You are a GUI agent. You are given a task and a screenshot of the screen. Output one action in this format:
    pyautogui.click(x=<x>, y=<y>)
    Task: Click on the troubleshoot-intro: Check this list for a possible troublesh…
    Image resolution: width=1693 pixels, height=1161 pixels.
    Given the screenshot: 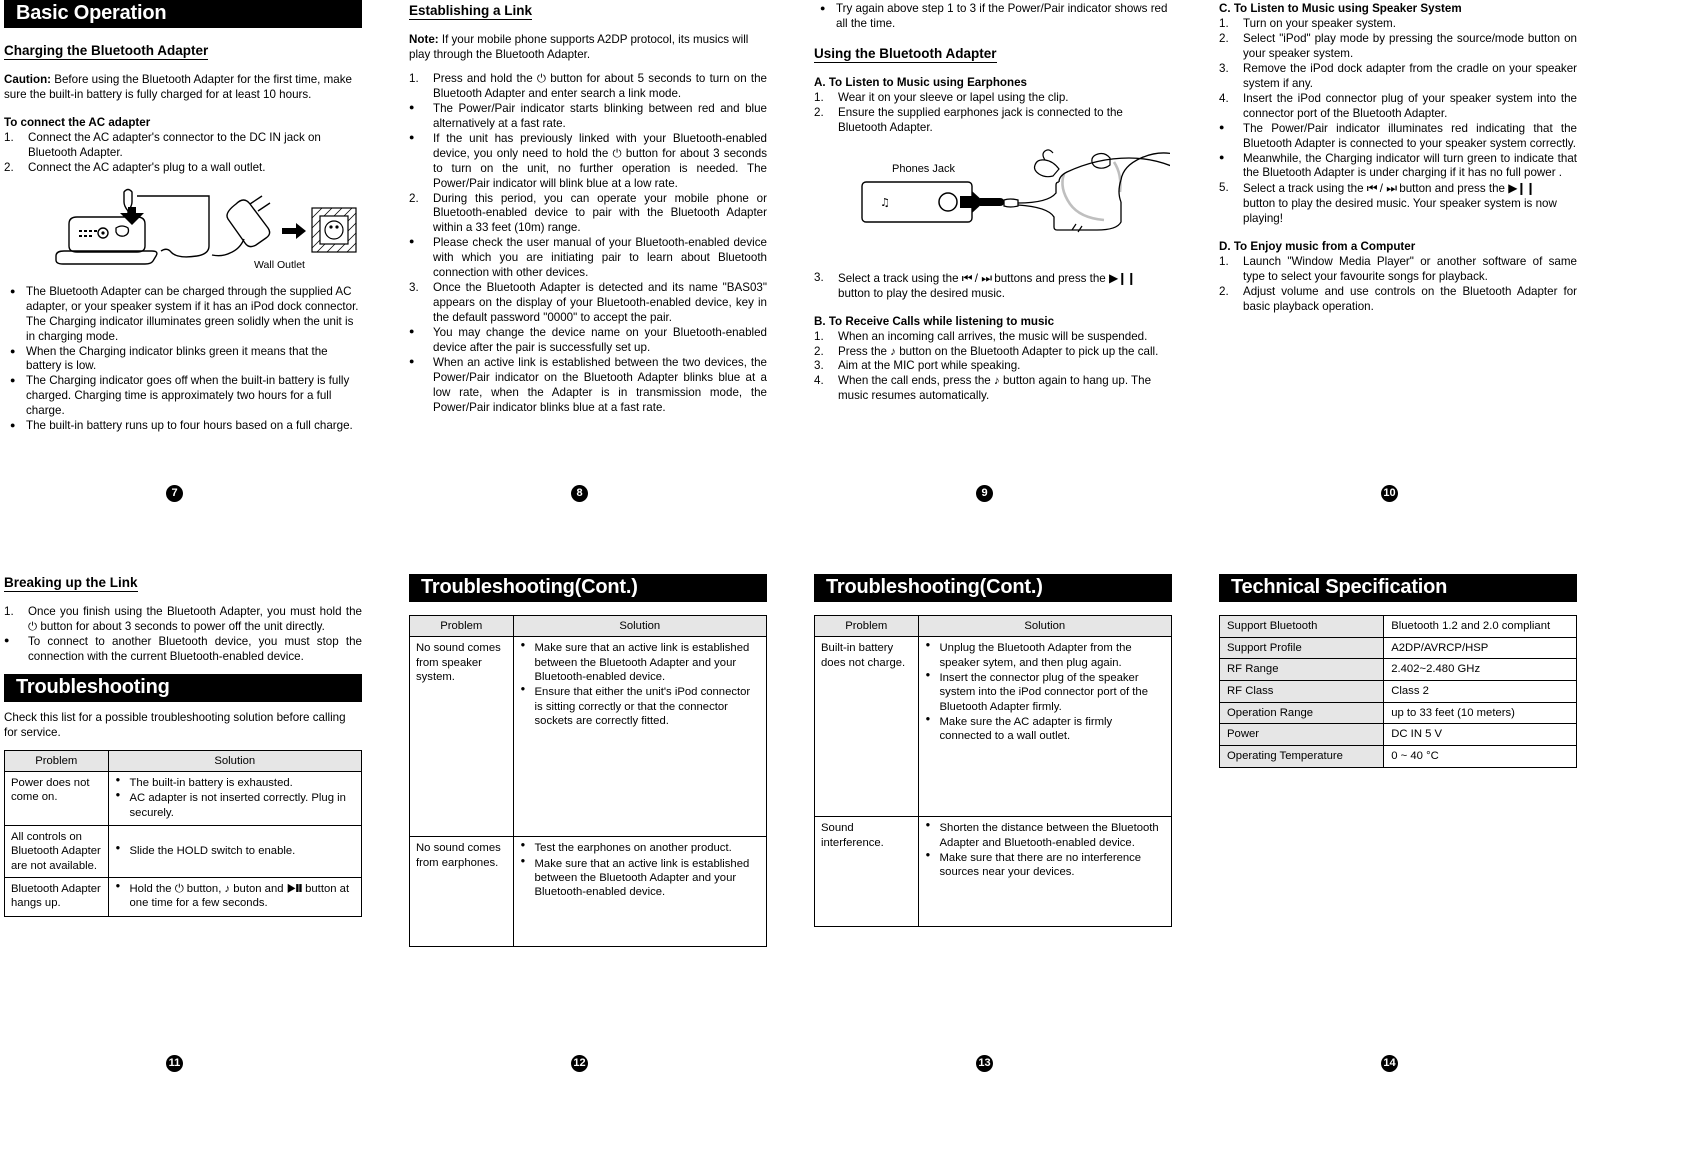 What is the action you would take?
    pyautogui.click(x=175, y=724)
    